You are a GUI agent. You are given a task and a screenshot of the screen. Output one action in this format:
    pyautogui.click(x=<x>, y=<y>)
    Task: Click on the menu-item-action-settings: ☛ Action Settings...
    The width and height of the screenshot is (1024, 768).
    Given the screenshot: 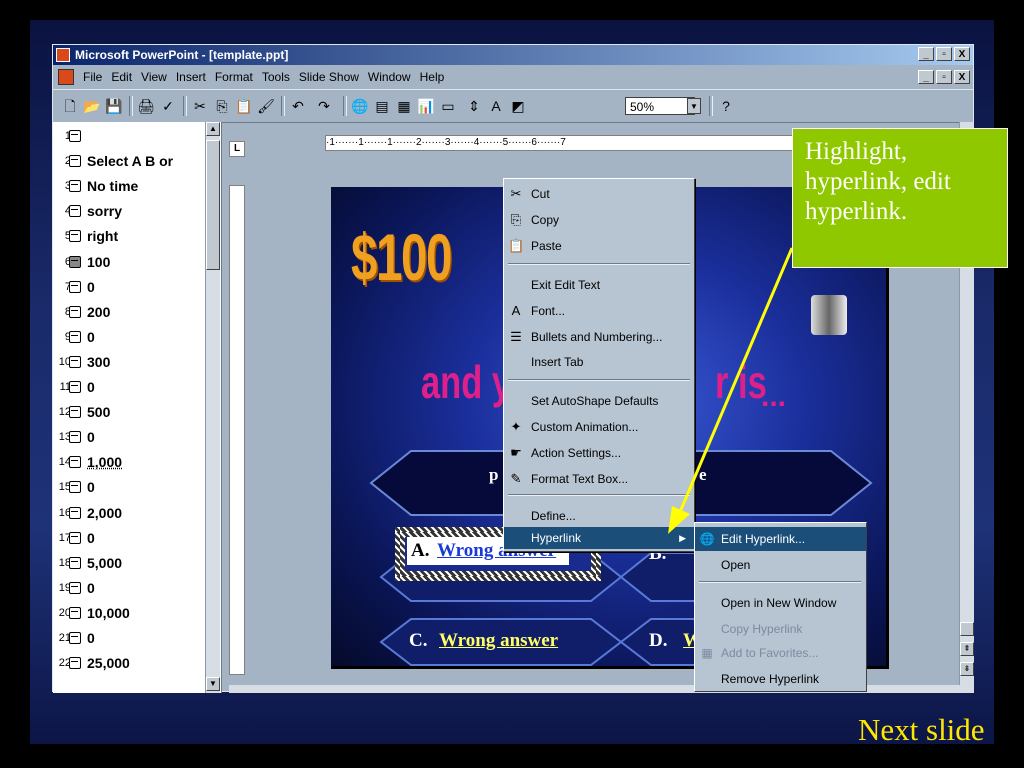 What is the action you would take?
    pyautogui.click(x=599, y=453)
    